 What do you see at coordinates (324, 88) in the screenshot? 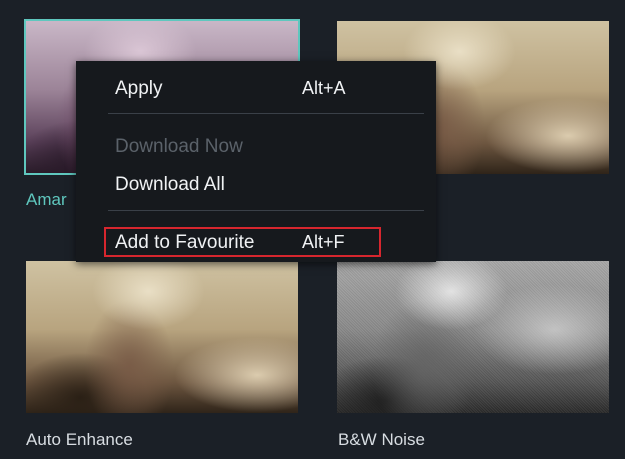
I see `menu-item-apply-shortcut: Alt+A` at bounding box center [324, 88].